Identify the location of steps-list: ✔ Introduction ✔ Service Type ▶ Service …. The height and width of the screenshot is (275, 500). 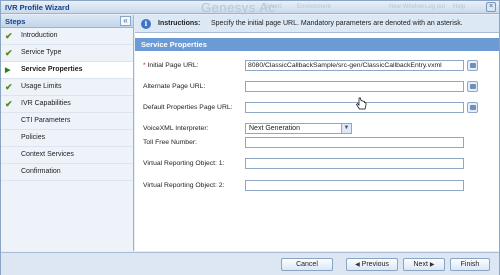
(67, 104).